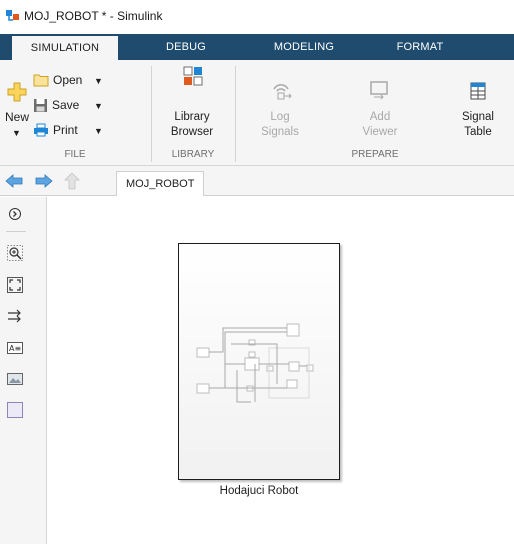 The width and height of the screenshot is (514, 544). What do you see at coordinates (193, 154) in the screenshot?
I see `library-group-label: LIBRARY` at bounding box center [193, 154].